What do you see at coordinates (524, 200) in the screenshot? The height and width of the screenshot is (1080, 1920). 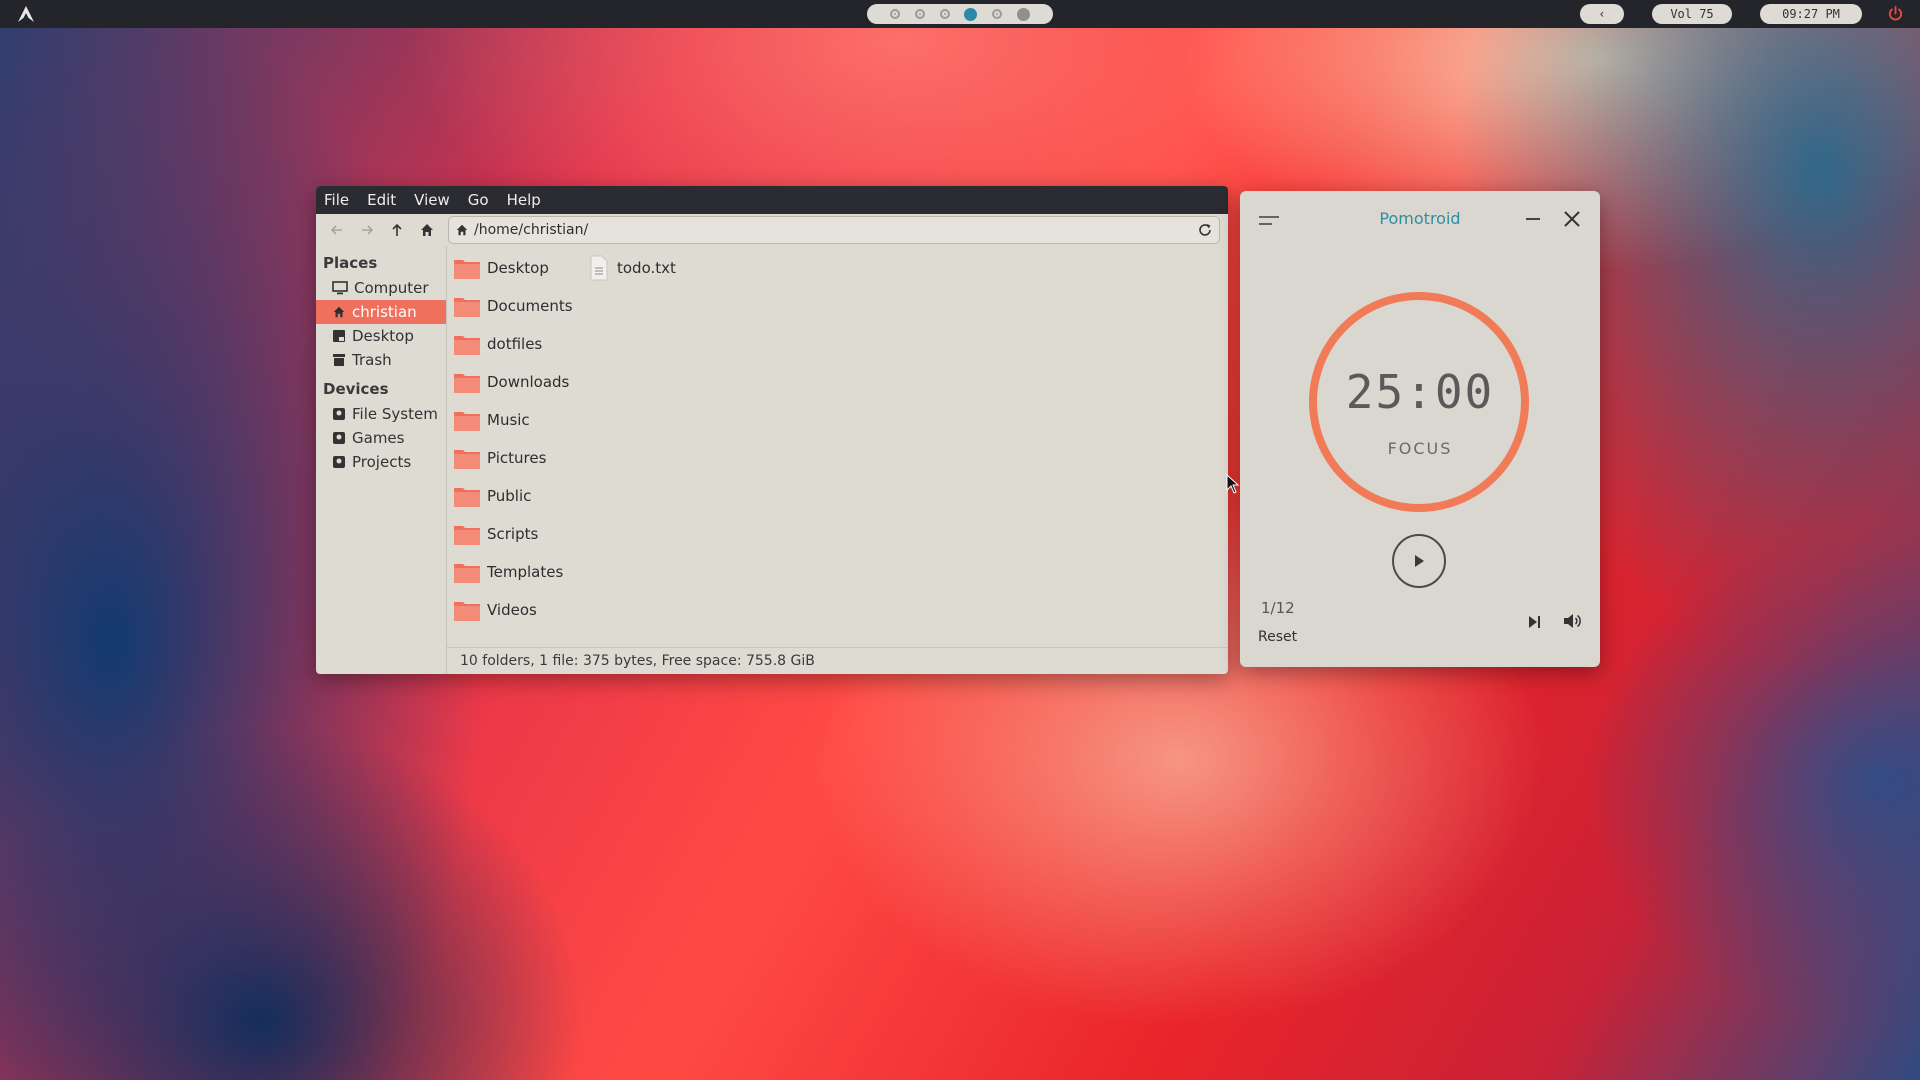 I see `menu-help: Help` at bounding box center [524, 200].